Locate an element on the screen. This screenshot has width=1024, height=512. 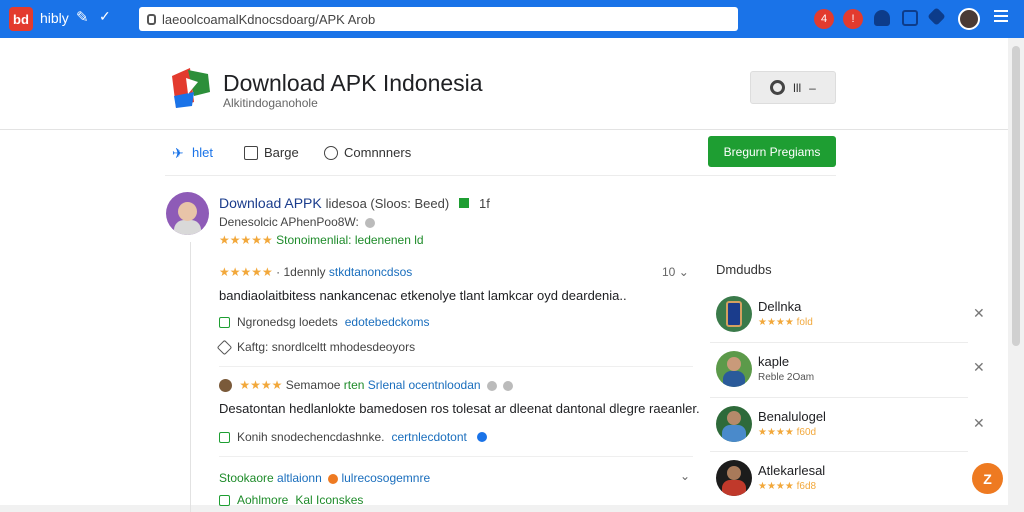
app-rating: ★★★★★ Stonoimenlial: ledenenen ld is located at coordinates (321, 240).